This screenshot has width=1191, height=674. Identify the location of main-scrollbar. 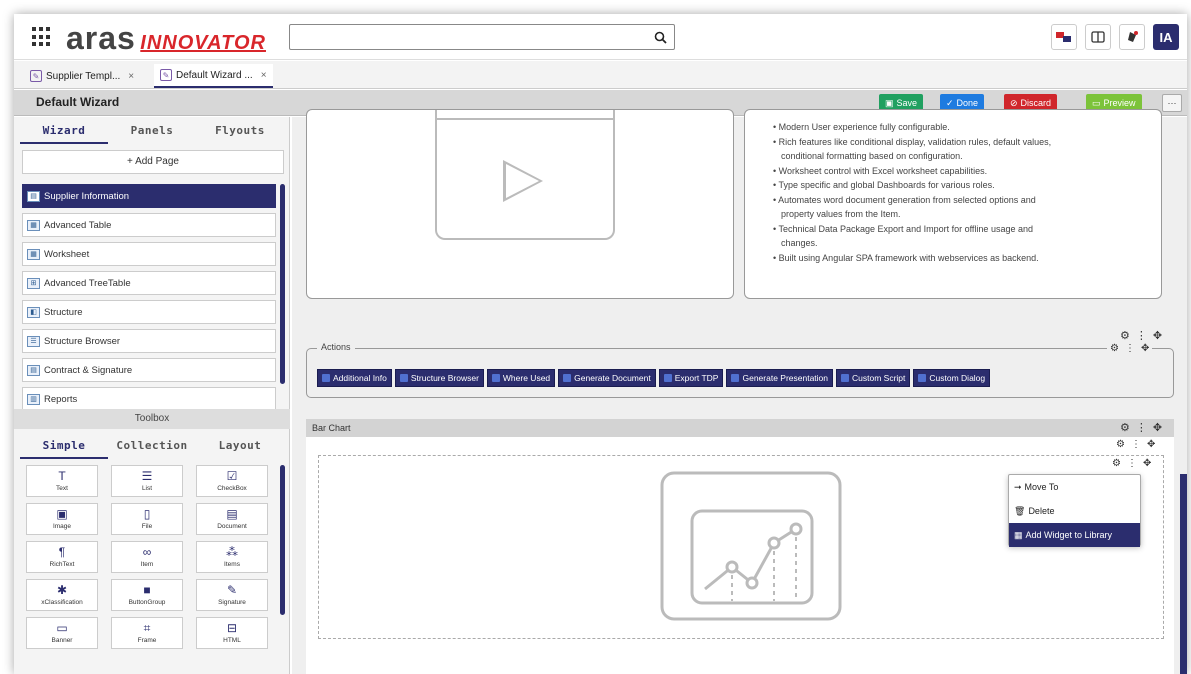
(1183, 574).